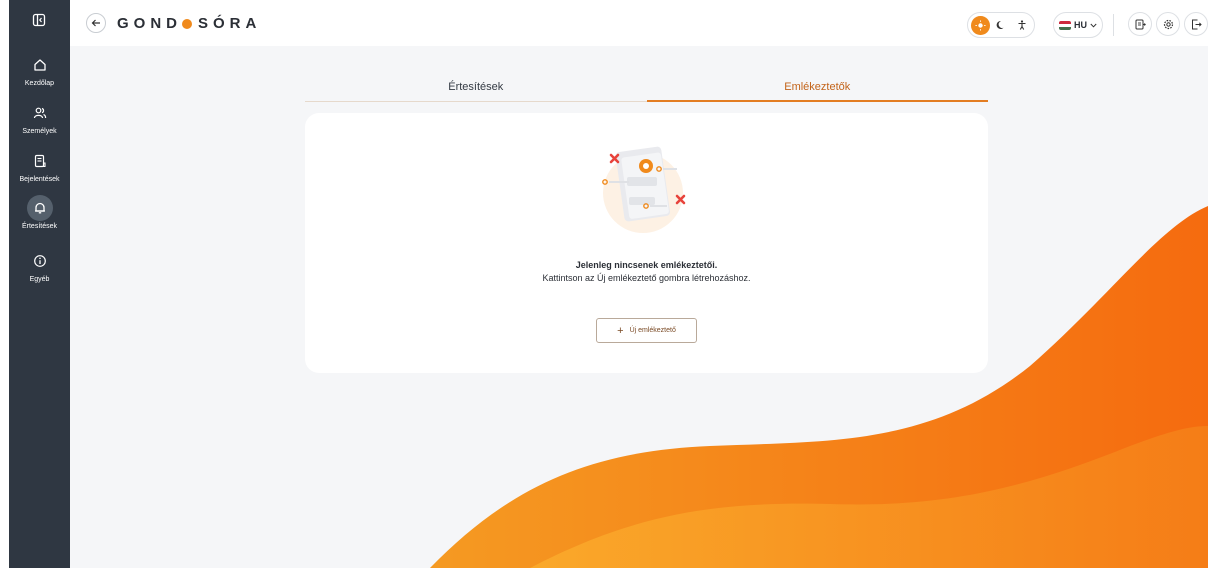 The image size is (1208, 568). What do you see at coordinates (652, 330) in the screenshot?
I see `new-reminder-label: Új emlékeztető` at bounding box center [652, 330].